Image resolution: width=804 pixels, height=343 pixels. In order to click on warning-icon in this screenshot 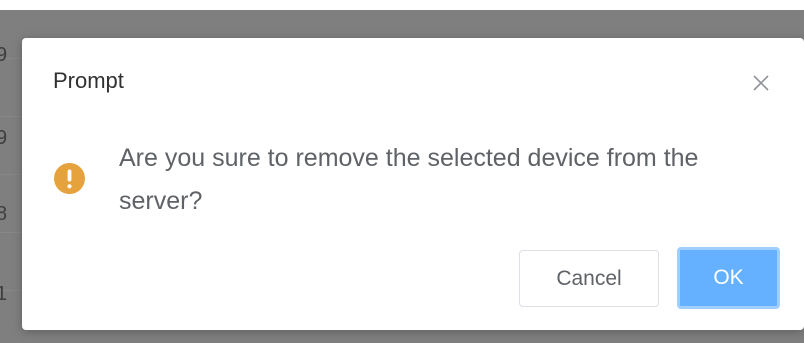, I will do `click(69, 178)`.